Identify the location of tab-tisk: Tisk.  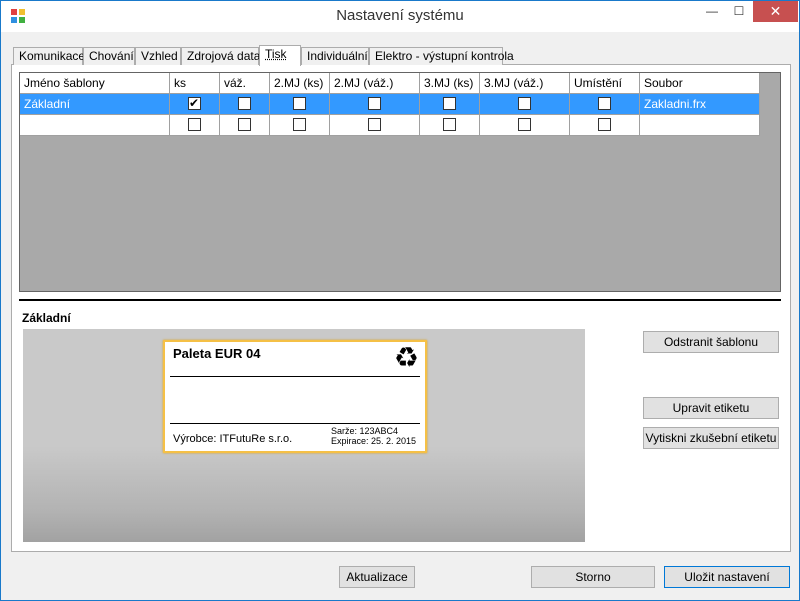
(280, 55).